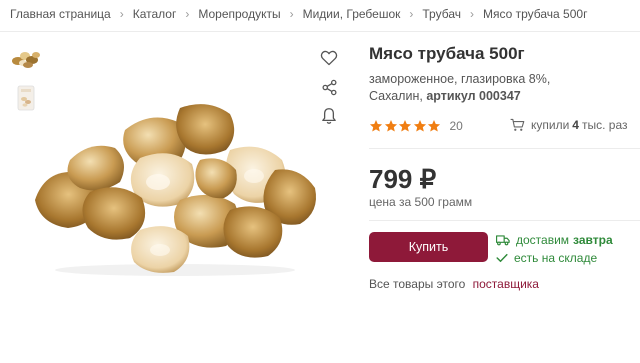  Describe the element at coordinates (428, 247) in the screenshot. I see `buy-button: Купить` at that location.